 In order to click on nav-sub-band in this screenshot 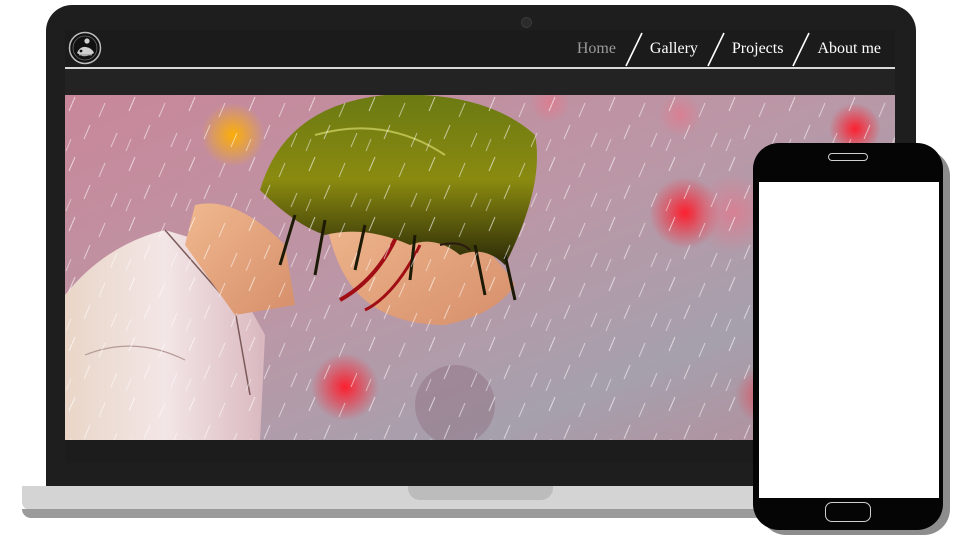, I will do `click(480, 82)`.